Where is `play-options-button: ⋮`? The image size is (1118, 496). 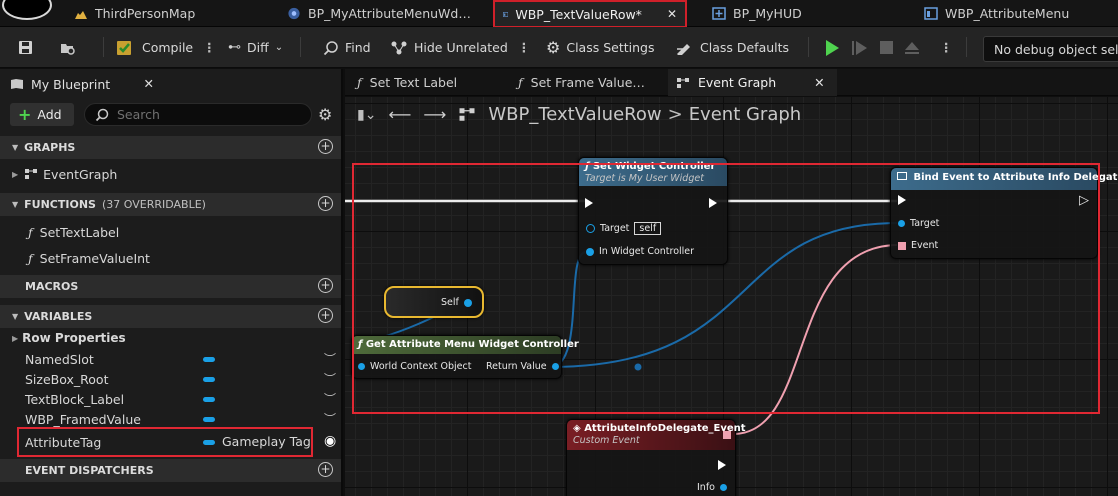 play-options-button: ⋮ is located at coordinates (944, 47).